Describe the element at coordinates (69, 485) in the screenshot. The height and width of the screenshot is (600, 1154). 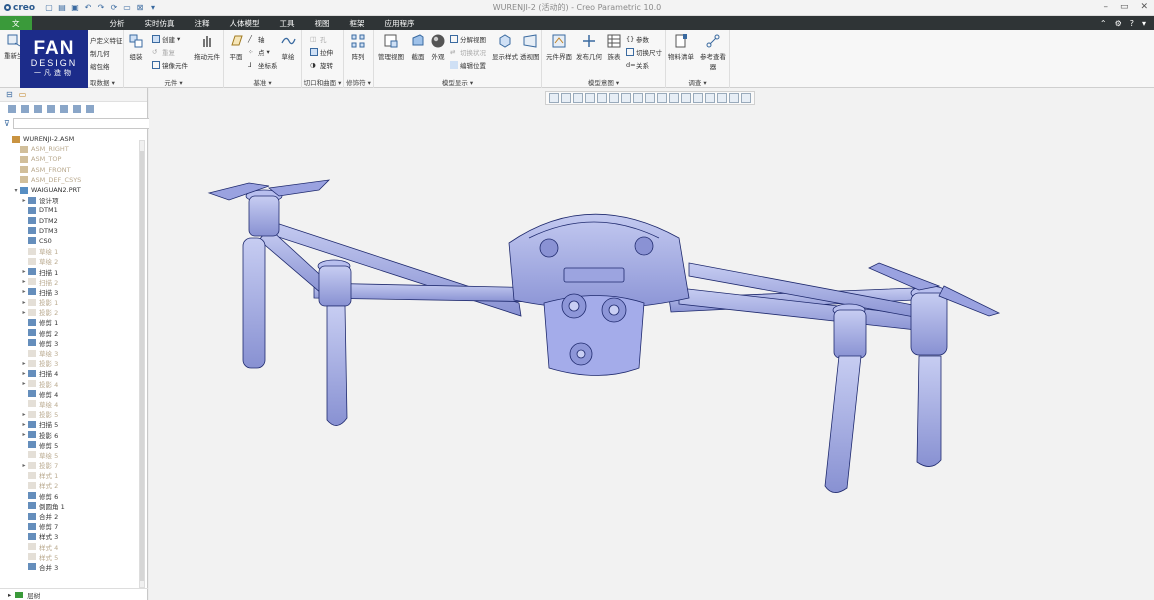
I see `tree-item: 样式 2` at that location.